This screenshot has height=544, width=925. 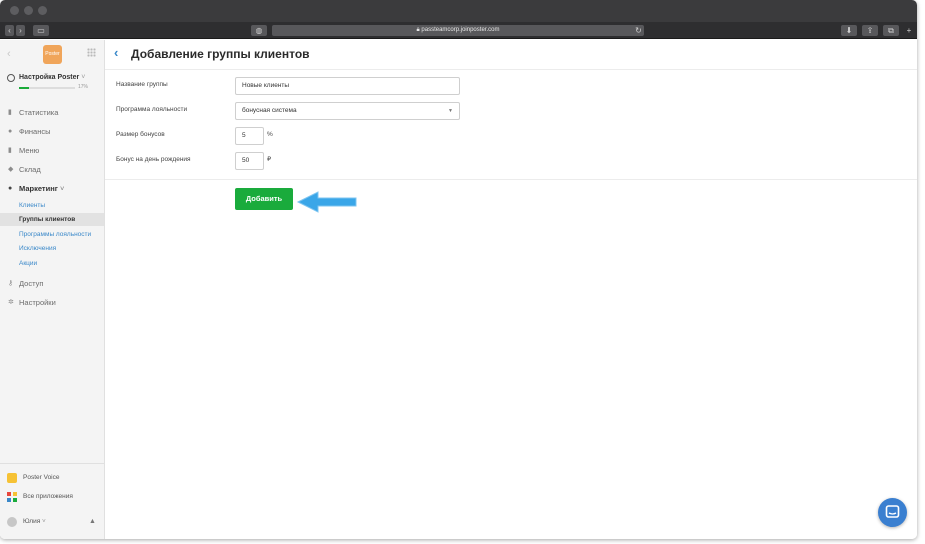 What do you see at coordinates (11, 283) in the screenshot?
I see `key-icon: ⚷` at bounding box center [11, 283].